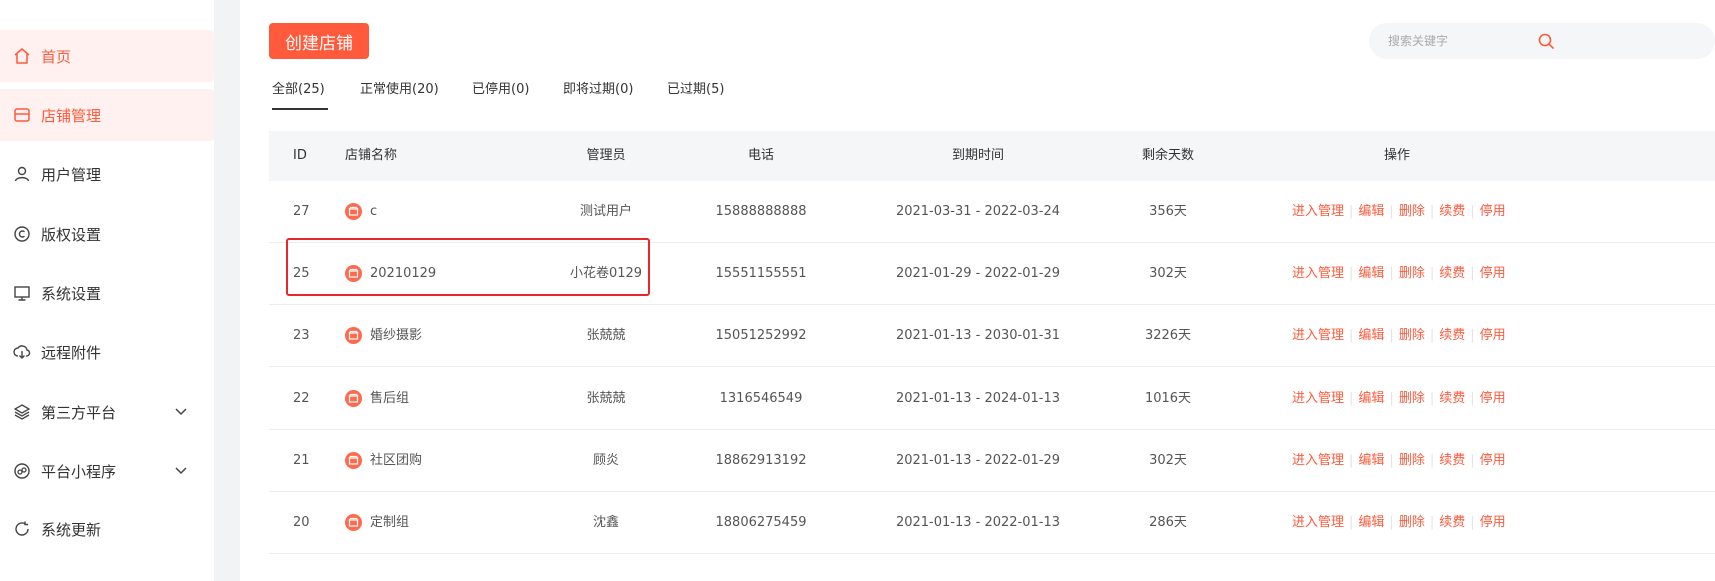  I want to click on sidebar-item-label: 首页, so click(56, 56).